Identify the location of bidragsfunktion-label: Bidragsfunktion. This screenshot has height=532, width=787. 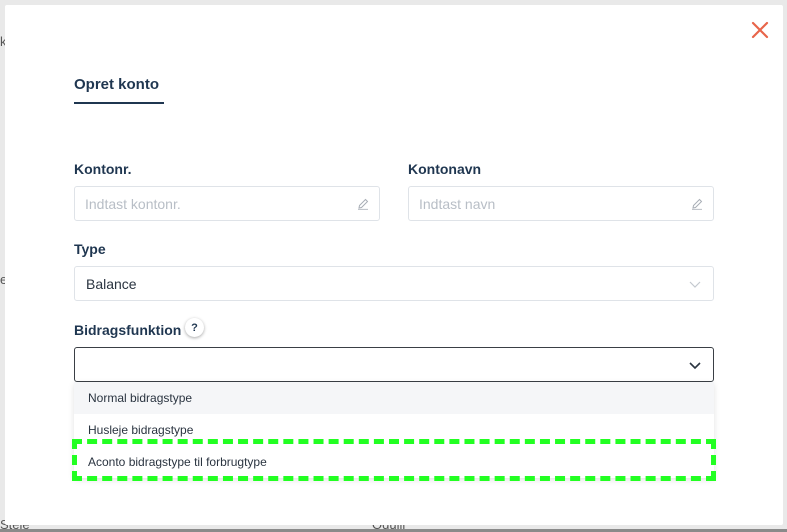
(128, 330).